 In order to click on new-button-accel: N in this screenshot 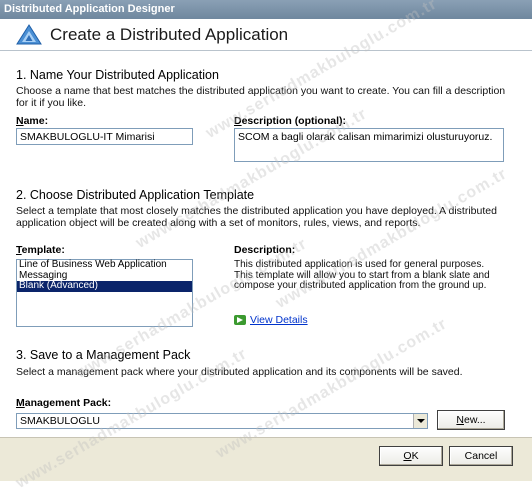, I will do `click(460, 420)`.